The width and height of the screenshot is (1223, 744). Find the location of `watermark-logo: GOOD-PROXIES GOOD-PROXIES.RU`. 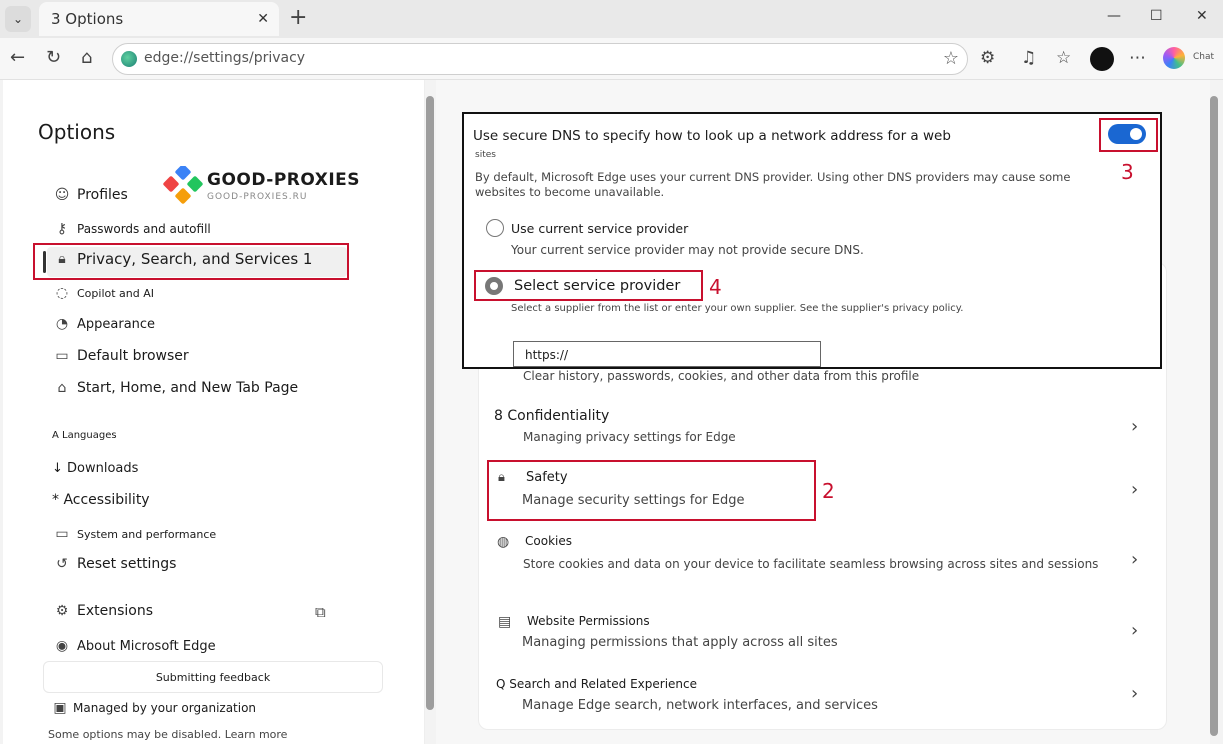

watermark-logo: GOOD-PROXIES GOOD-PROXIES.RU is located at coordinates (268, 186).